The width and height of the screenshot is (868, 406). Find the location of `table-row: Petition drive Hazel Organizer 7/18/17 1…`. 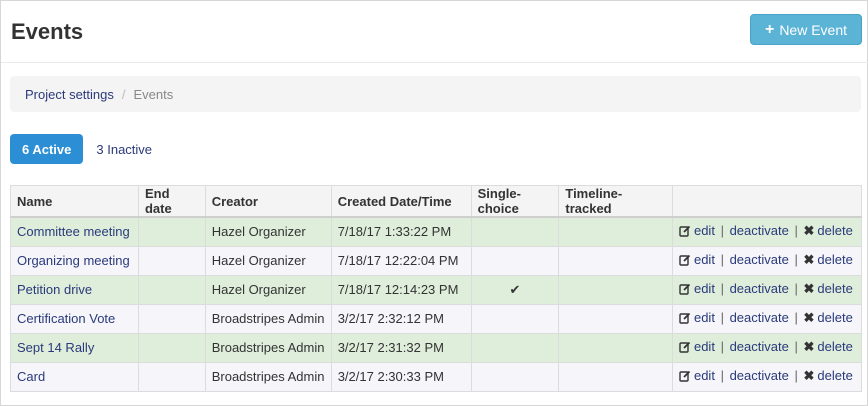

table-row: Petition drive Hazel Organizer 7/18/17 1… is located at coordinates (436, 289).